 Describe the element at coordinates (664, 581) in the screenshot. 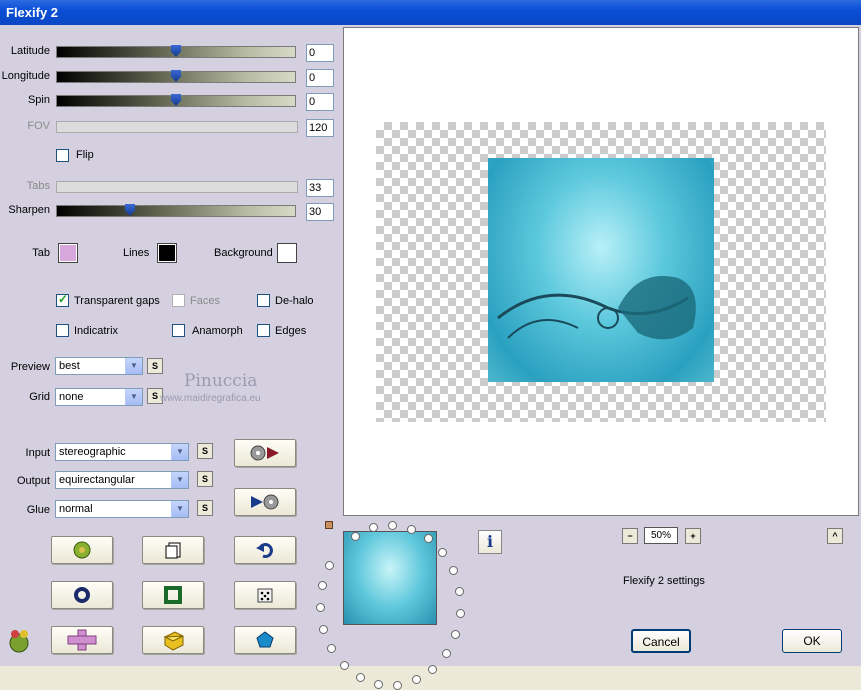

I see `settings-label: Flexify 2 settings` at that location.